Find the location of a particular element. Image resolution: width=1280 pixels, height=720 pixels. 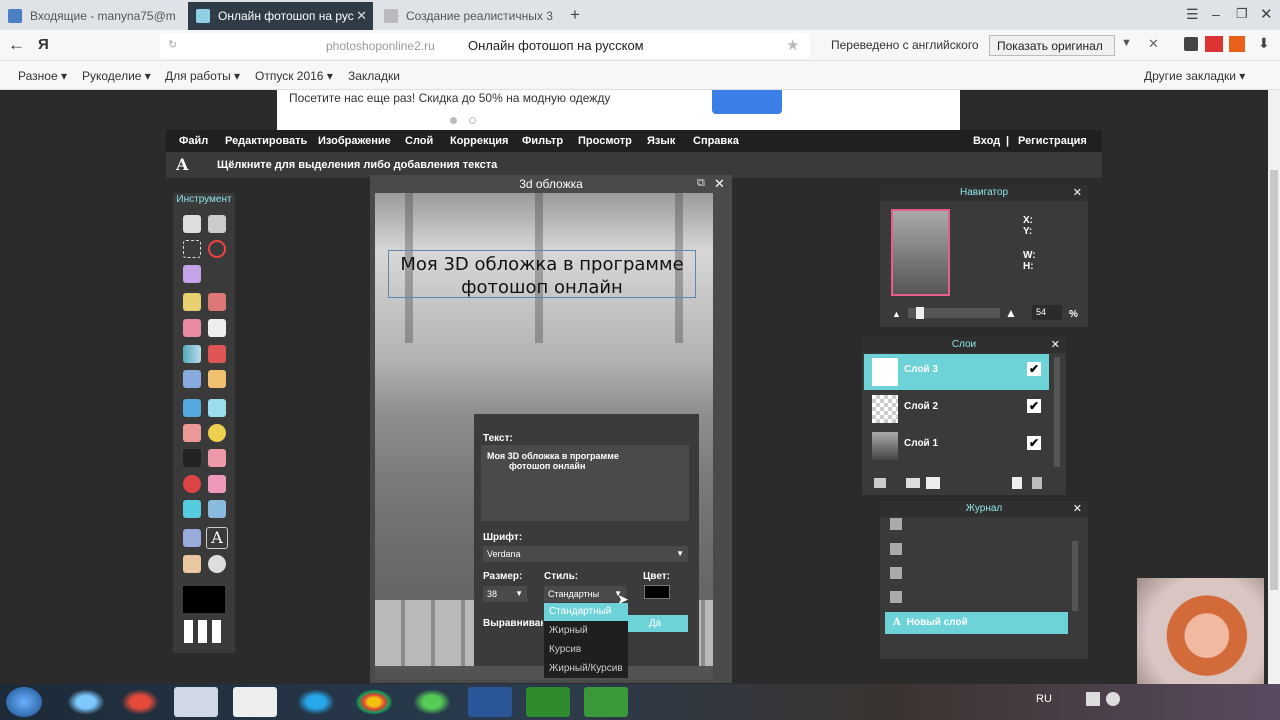

login-link: Вход is located at coordinates (986, 141).